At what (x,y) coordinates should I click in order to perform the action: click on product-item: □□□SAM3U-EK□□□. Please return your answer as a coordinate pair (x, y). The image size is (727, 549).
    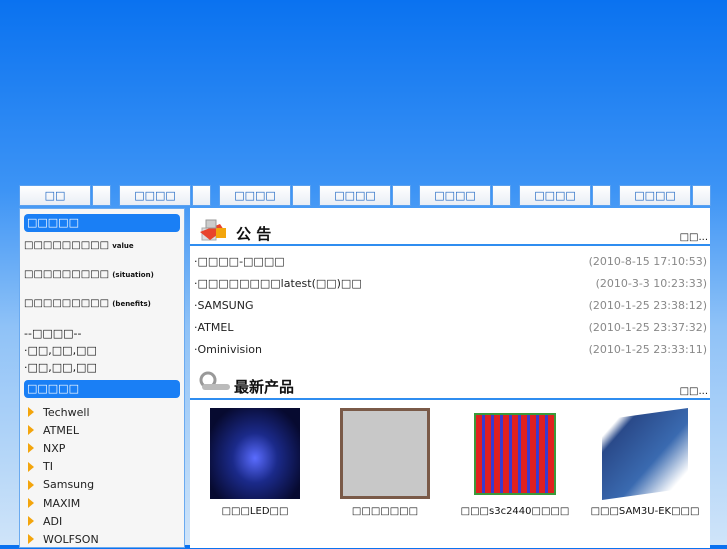
    Looking at the image, I should click on (645, 462).